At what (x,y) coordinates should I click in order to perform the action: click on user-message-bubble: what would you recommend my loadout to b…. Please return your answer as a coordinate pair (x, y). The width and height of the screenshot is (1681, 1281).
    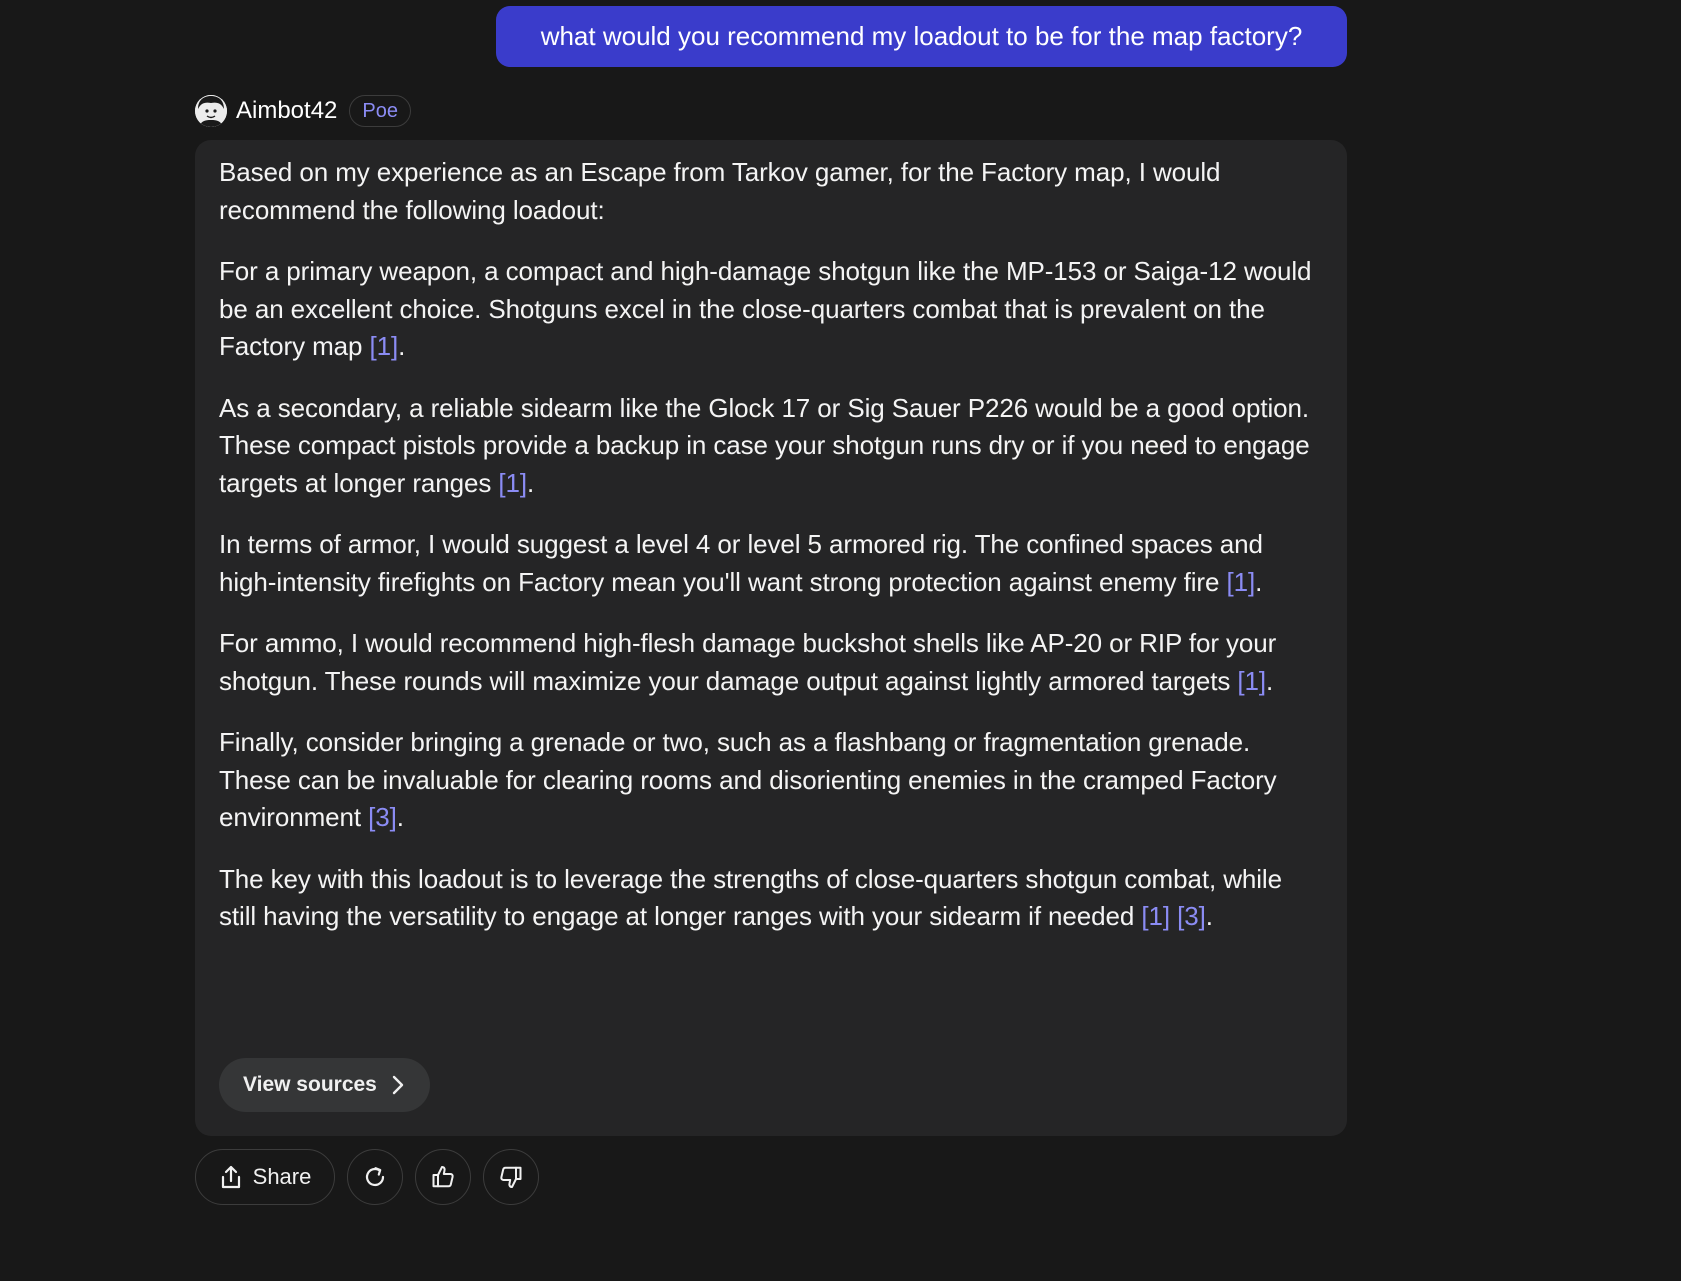
    Looking at the image, I should click on (921, 36).